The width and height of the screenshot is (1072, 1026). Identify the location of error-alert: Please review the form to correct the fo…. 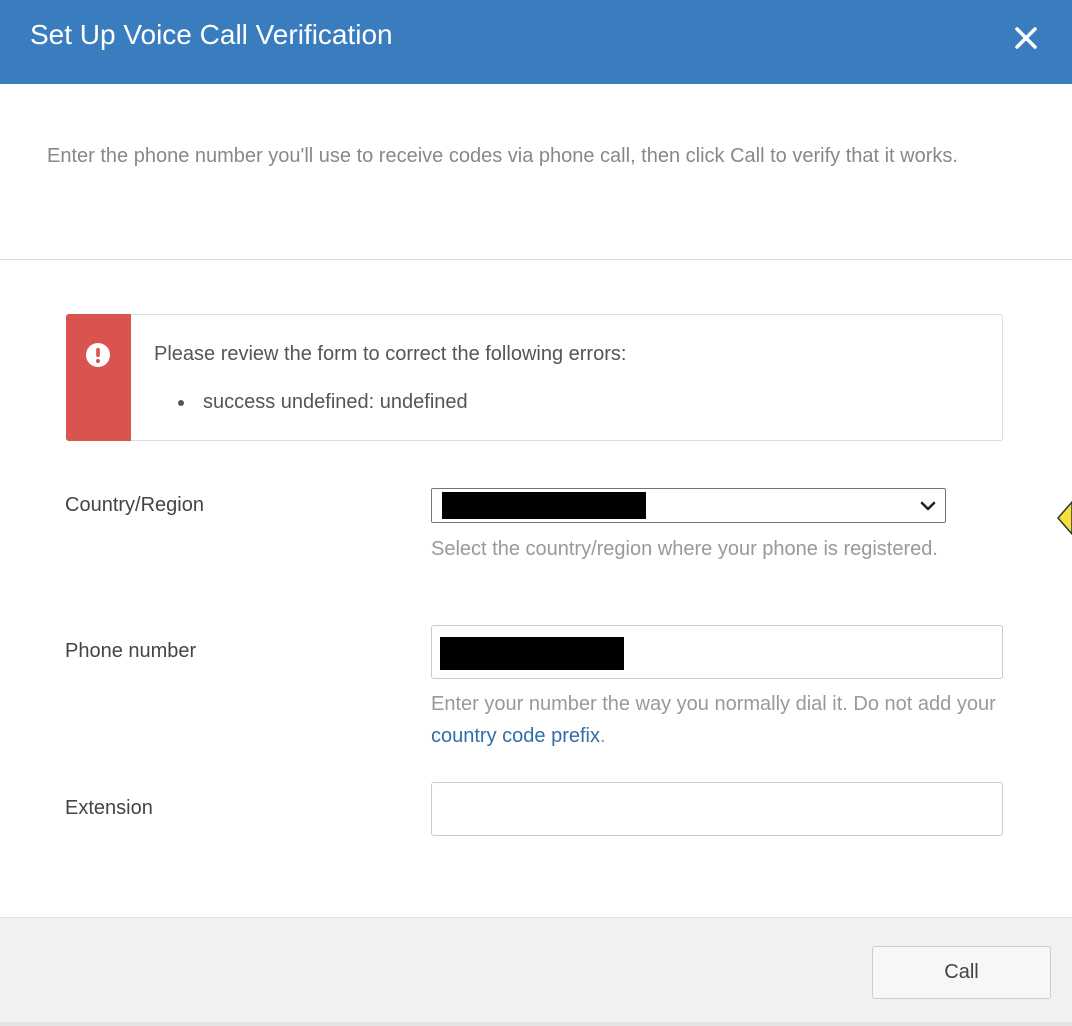
(534, 377).